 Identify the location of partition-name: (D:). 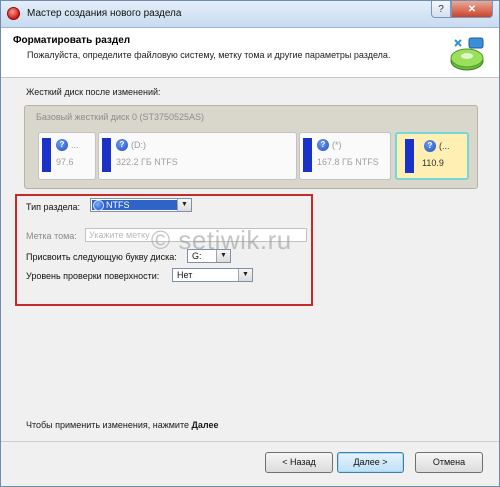
(138, 145).